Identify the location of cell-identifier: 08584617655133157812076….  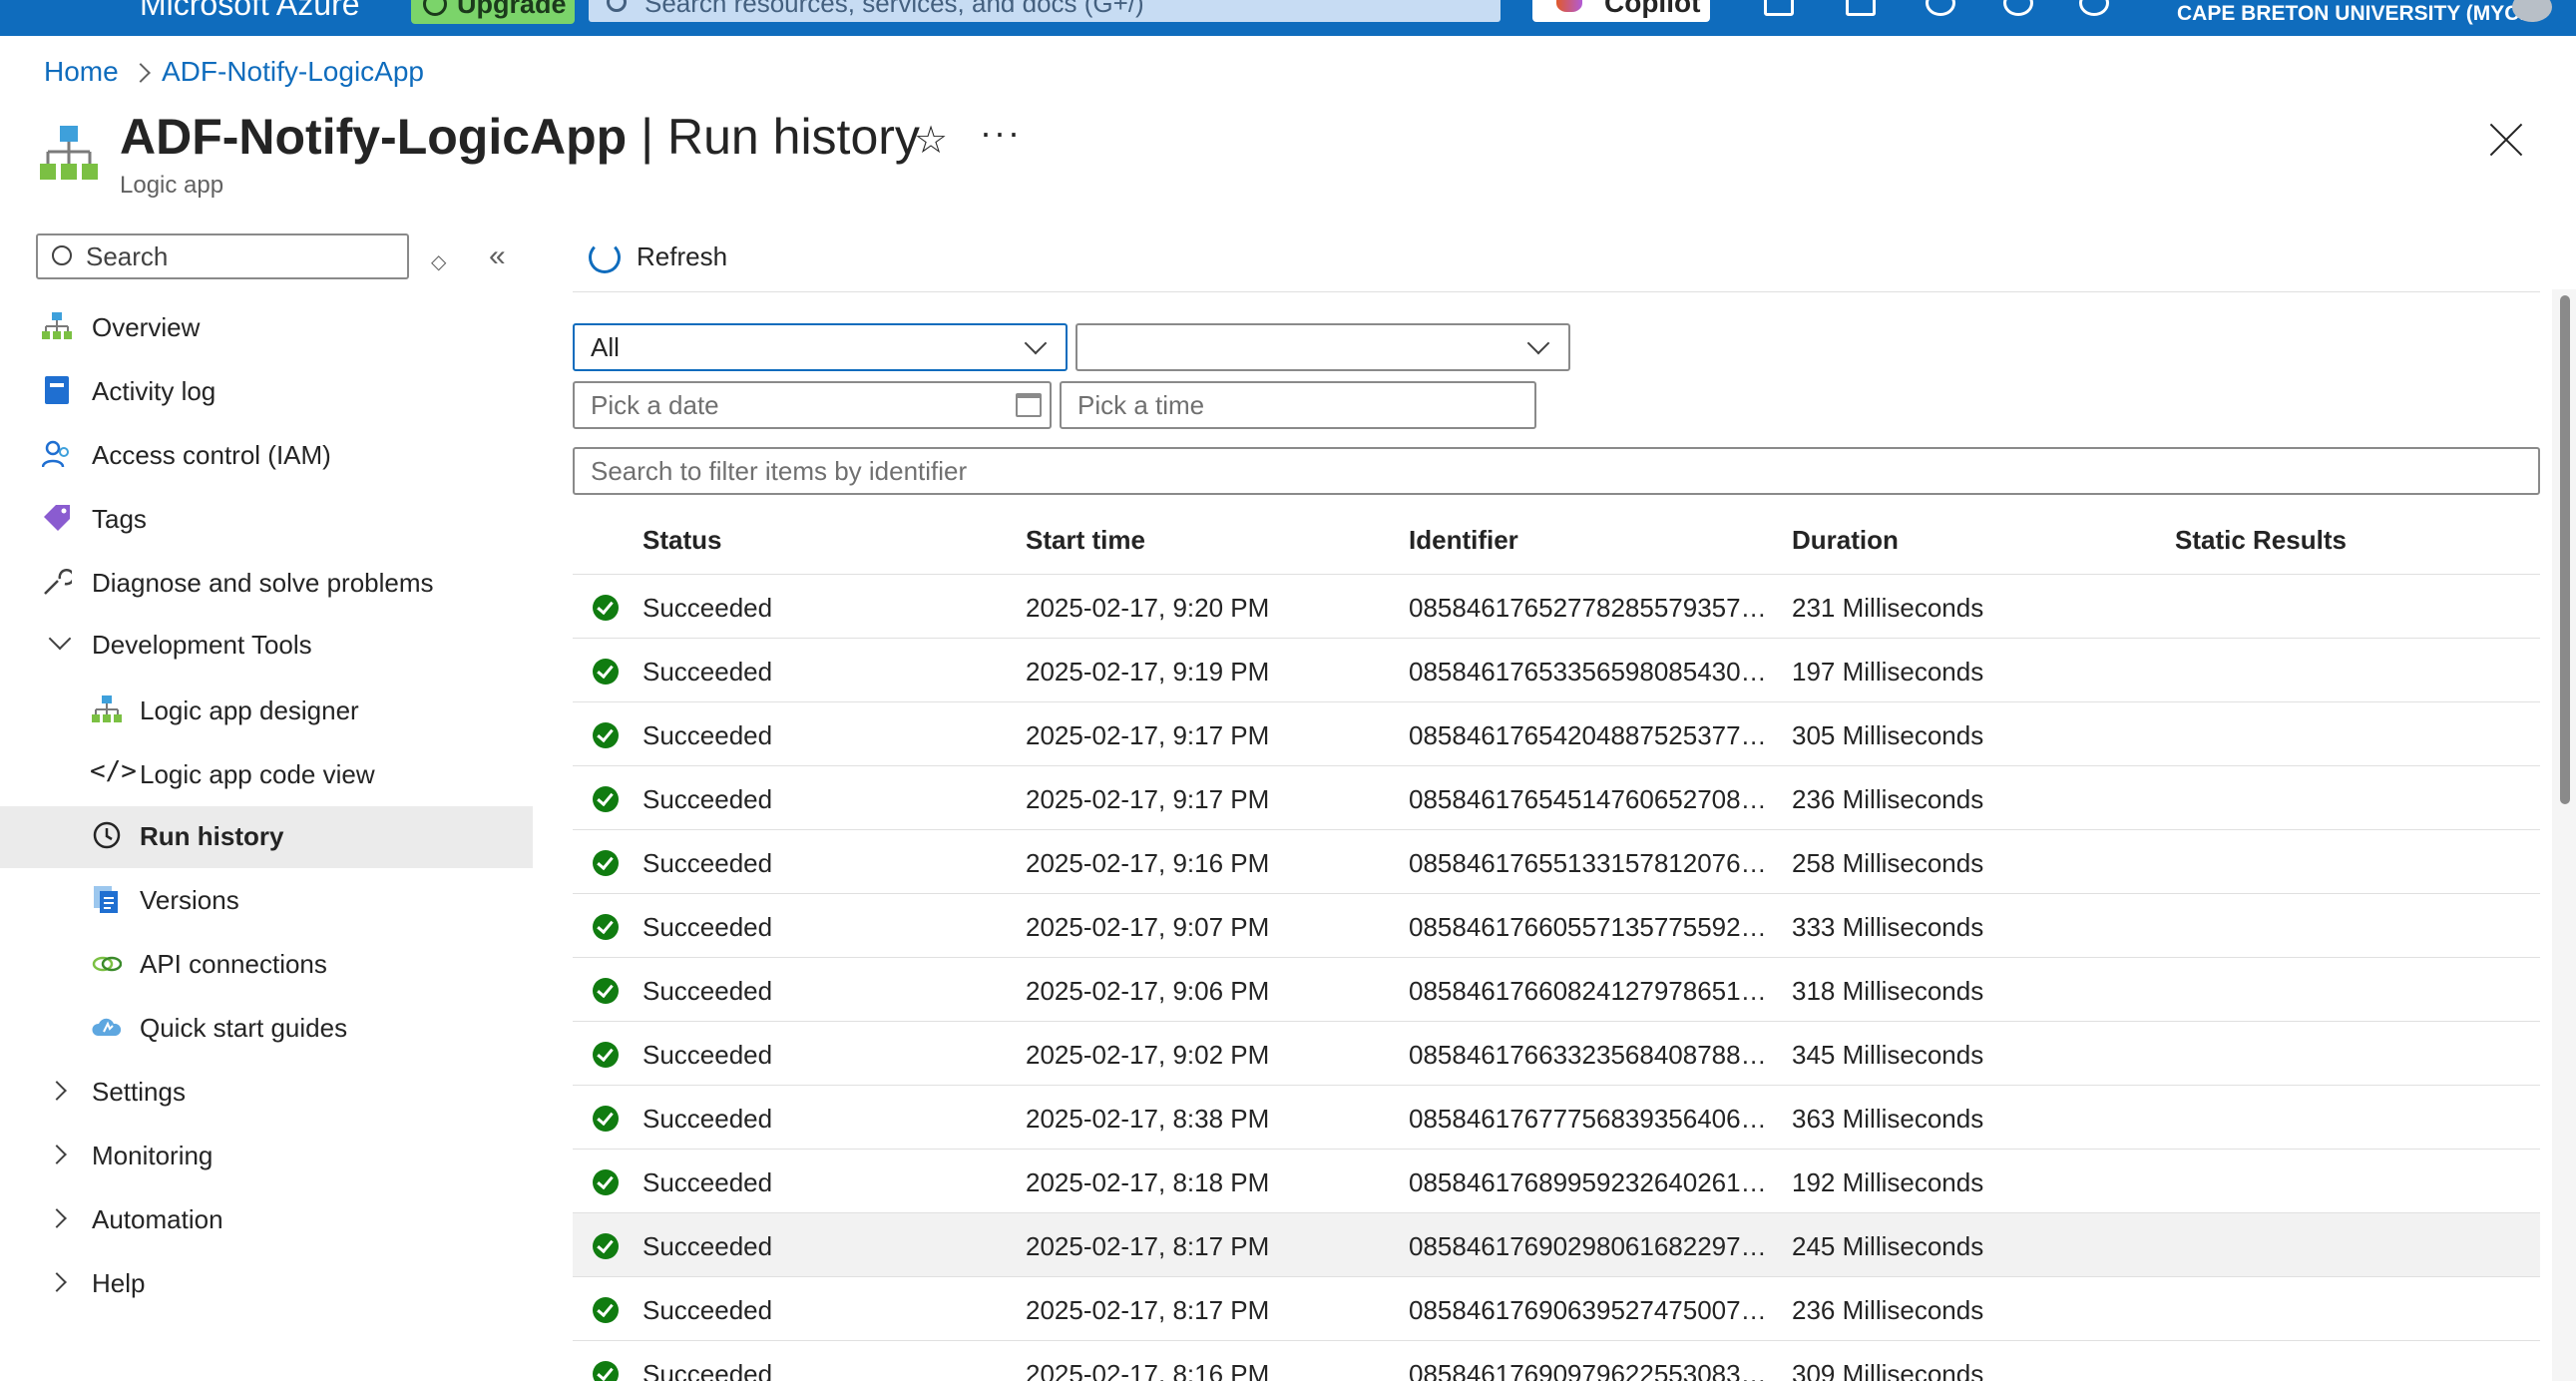
(1588, 863).